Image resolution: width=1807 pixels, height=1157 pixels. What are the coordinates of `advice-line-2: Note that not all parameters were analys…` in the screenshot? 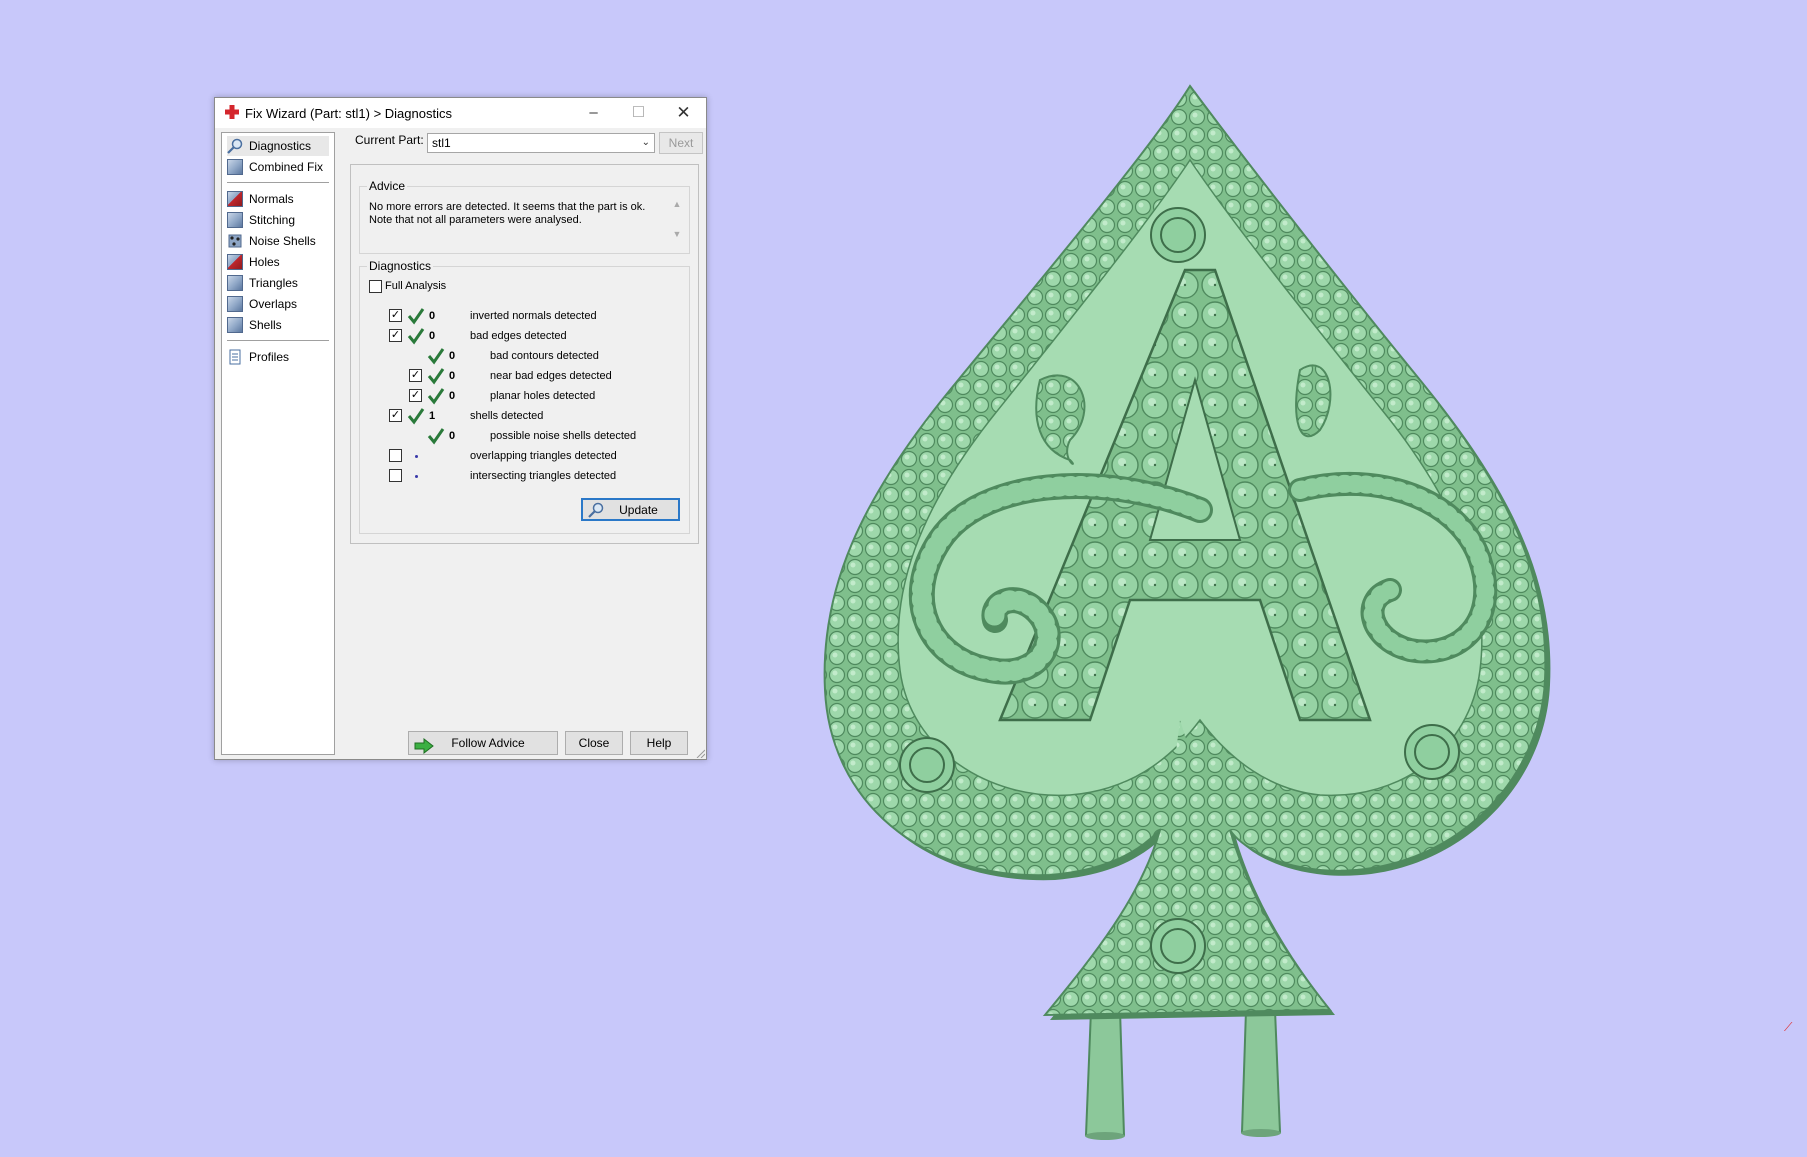 It's located at (475, 220).